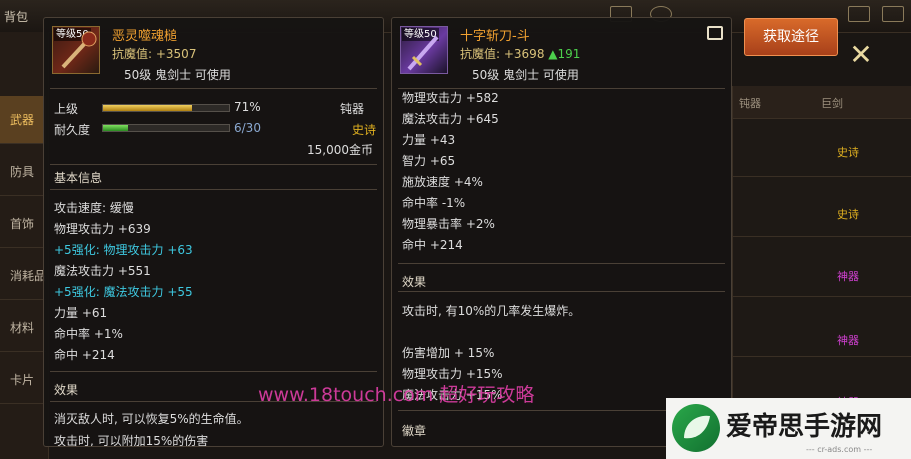 This screenshot has height=459, width=911. Describe the element at coordinates (340, 150) in the screenshot. I see `price: 15,000金币` at that location.